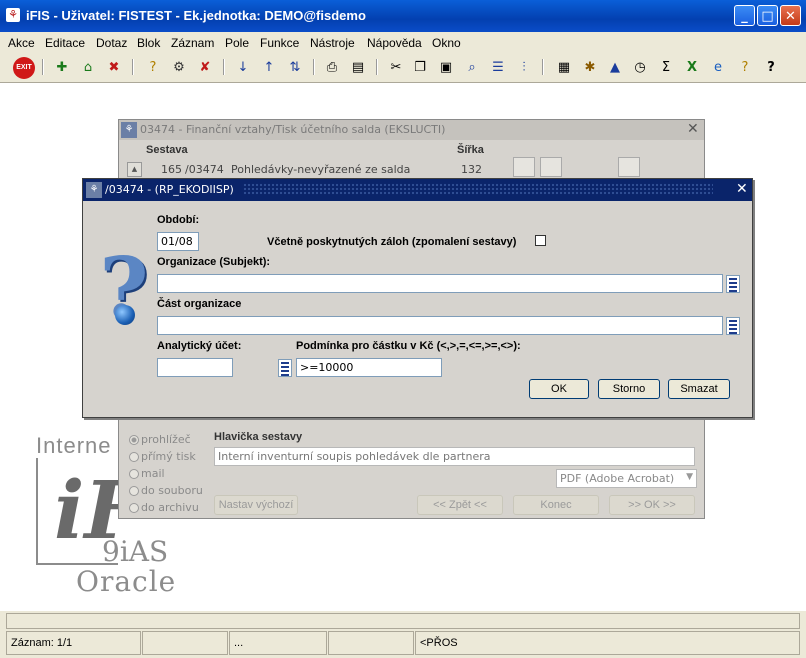 The width and height of the screenshot is (806, 658). I want to click on chevron-down-icon: ▼, so click(689, 477).